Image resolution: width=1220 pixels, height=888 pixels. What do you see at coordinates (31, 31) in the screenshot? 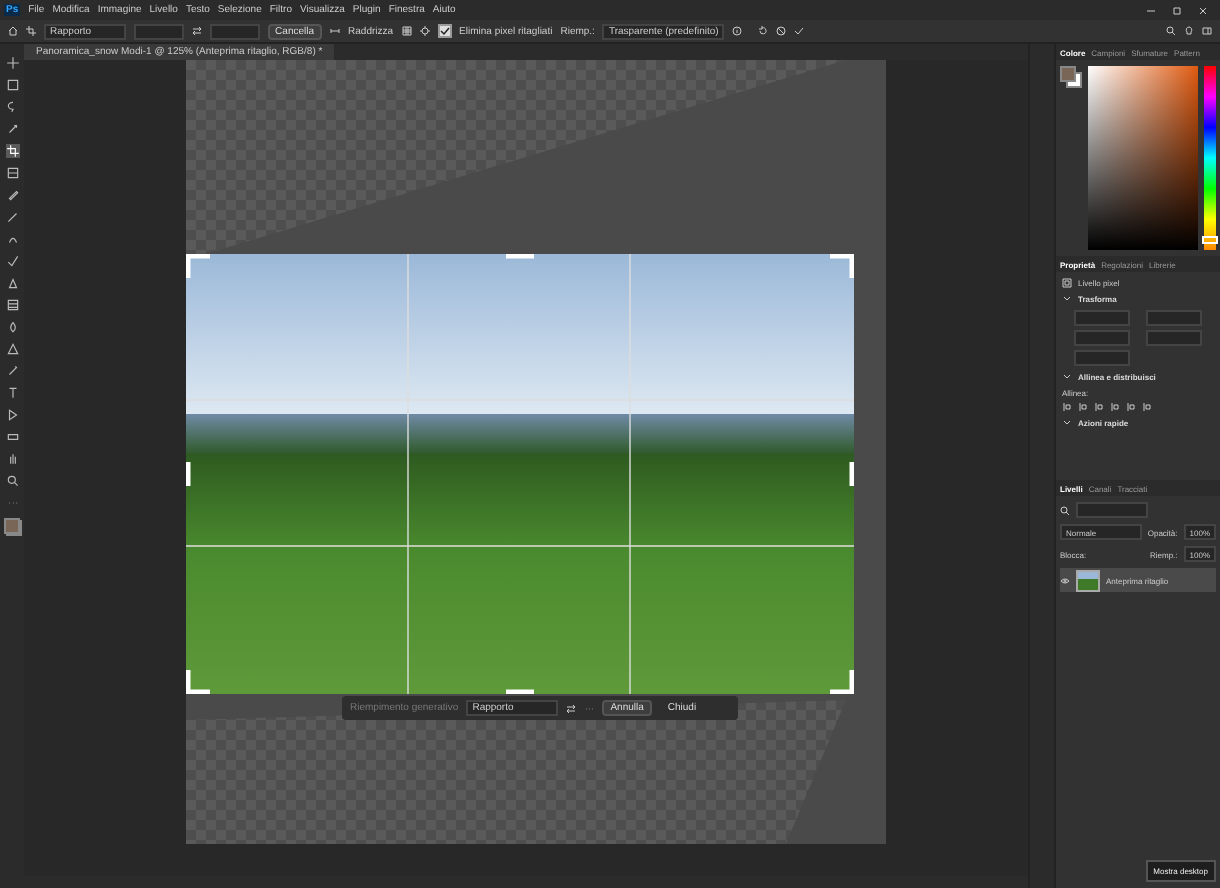
I see `crop-tool-icon` at bounding box center [31, 31].